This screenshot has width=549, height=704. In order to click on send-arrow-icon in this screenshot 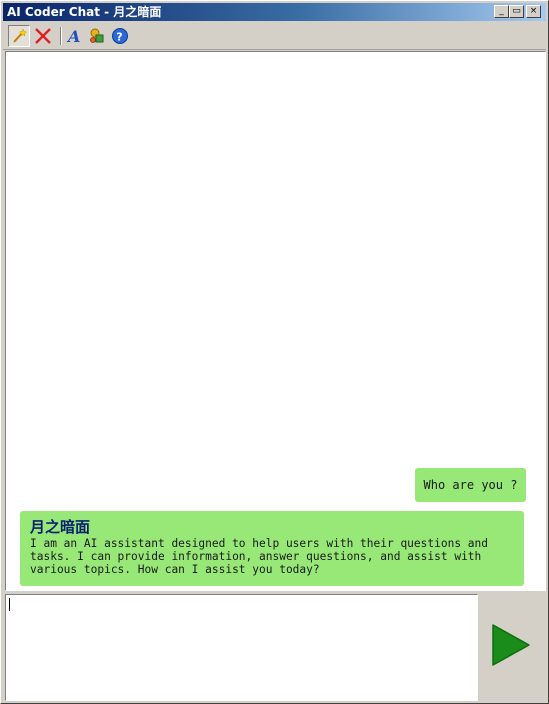, I will do `click(511, 645)`.